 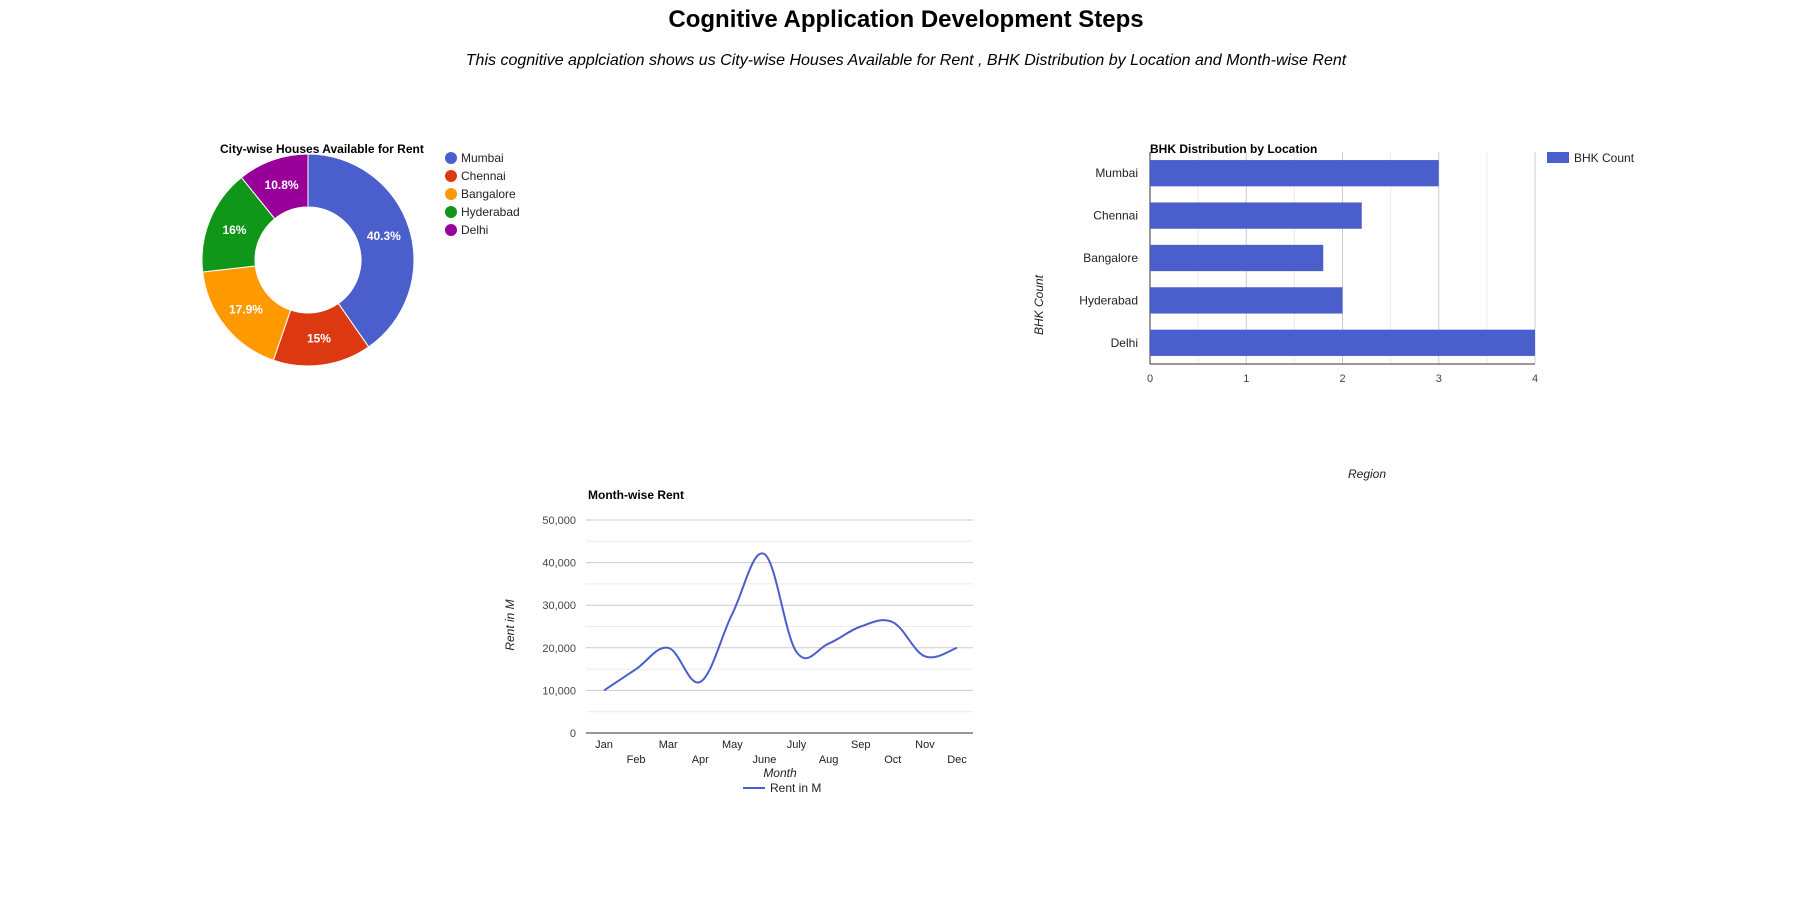 What do you see at coordinates (1535, 379) in the screenshot?
I see `bar-x-tick-label: 4` at bounding box center [1535, 379].